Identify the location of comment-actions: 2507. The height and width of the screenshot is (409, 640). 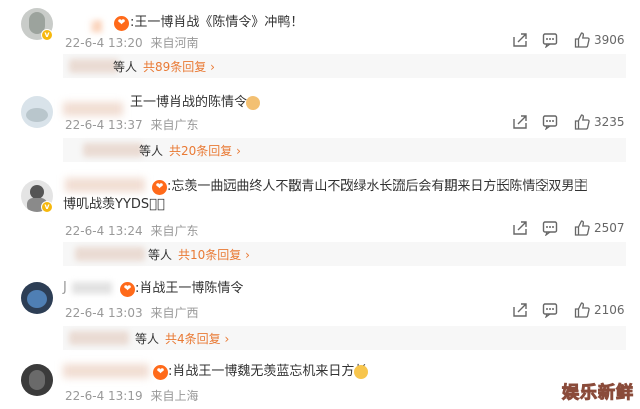
(572, 229).